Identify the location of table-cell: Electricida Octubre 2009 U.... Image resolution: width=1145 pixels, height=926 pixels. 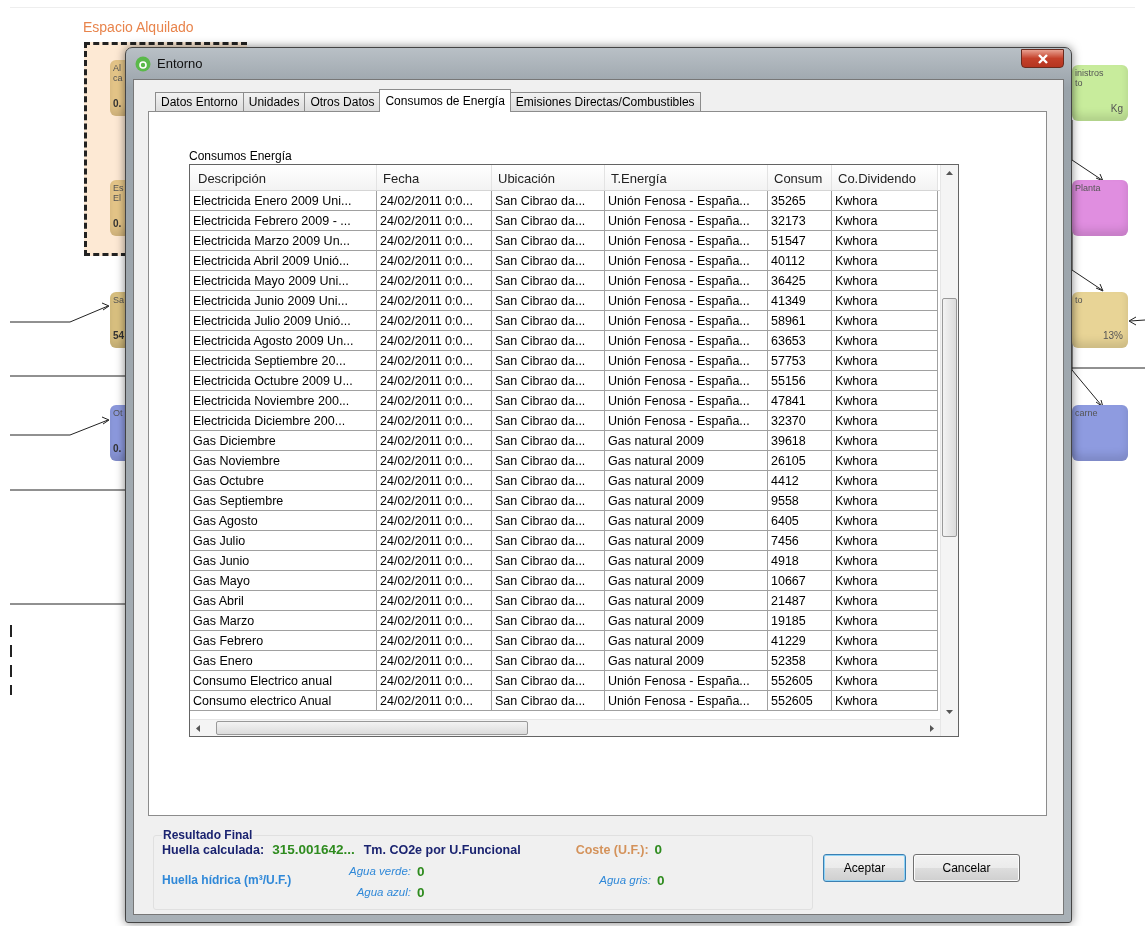
(283, 381).